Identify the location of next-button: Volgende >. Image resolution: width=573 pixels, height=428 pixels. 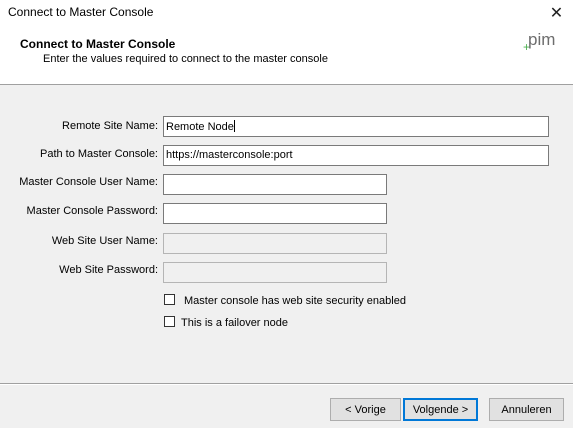
(440, 409).